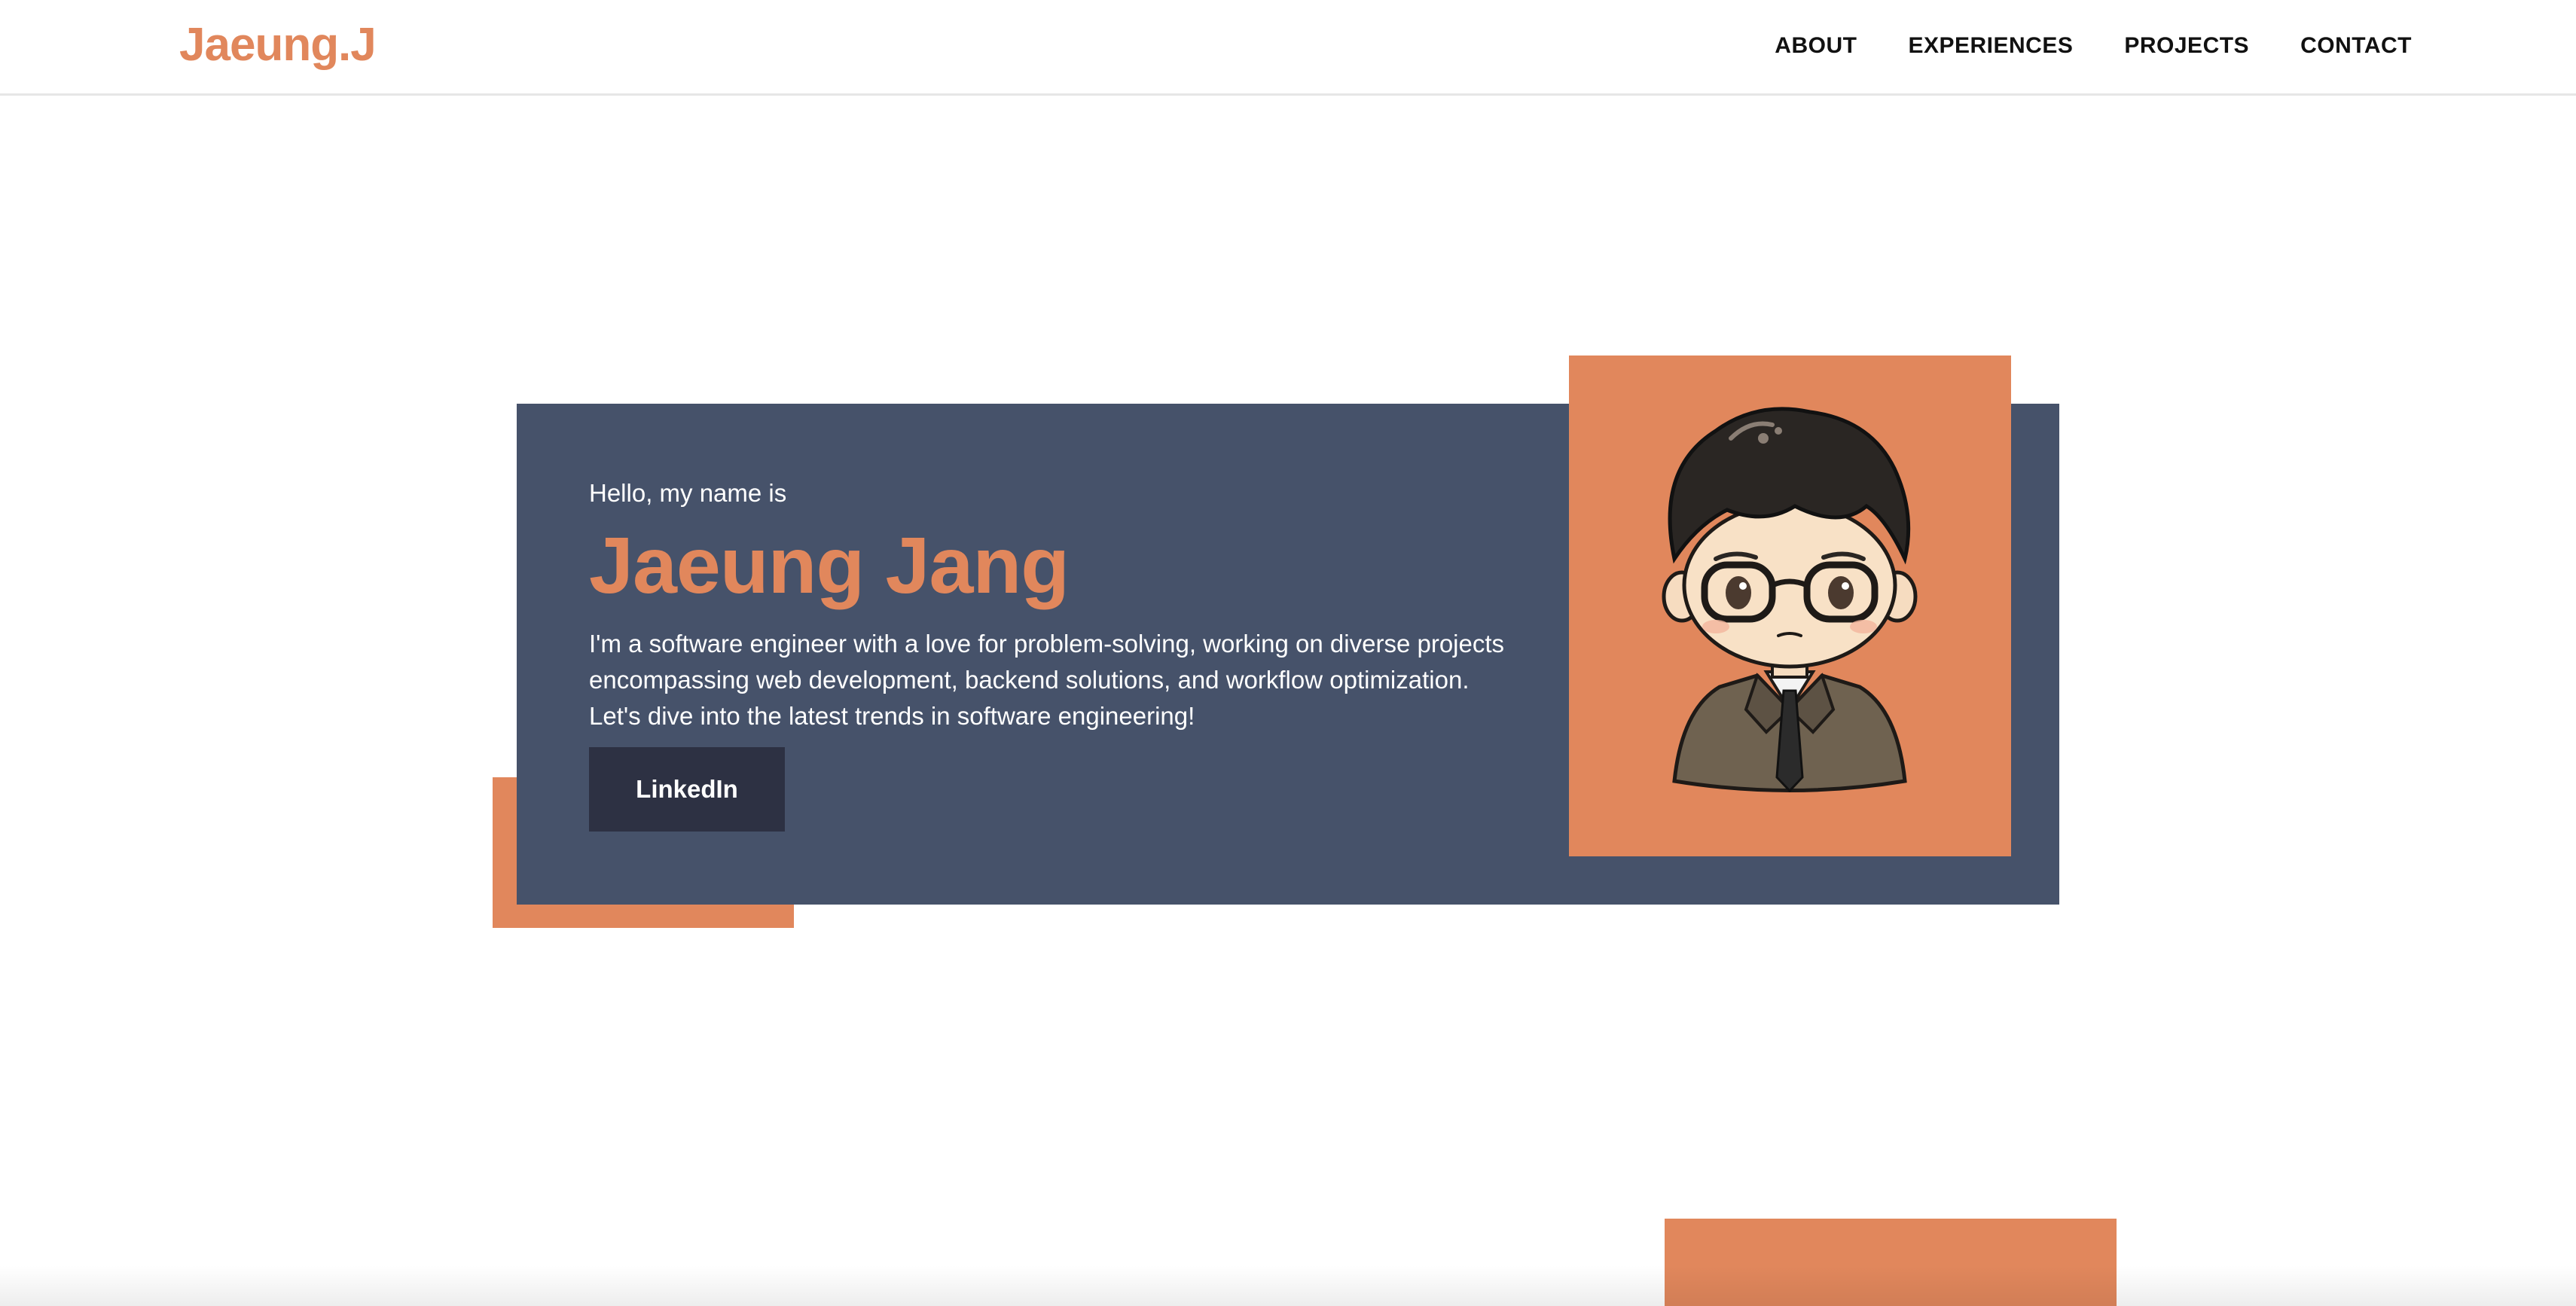 The height and width of the screenshot is (1306, 2576). Describe the element at coordinates (1288, 1285) in the screenshot. I see `bottom-shadow` at that location.